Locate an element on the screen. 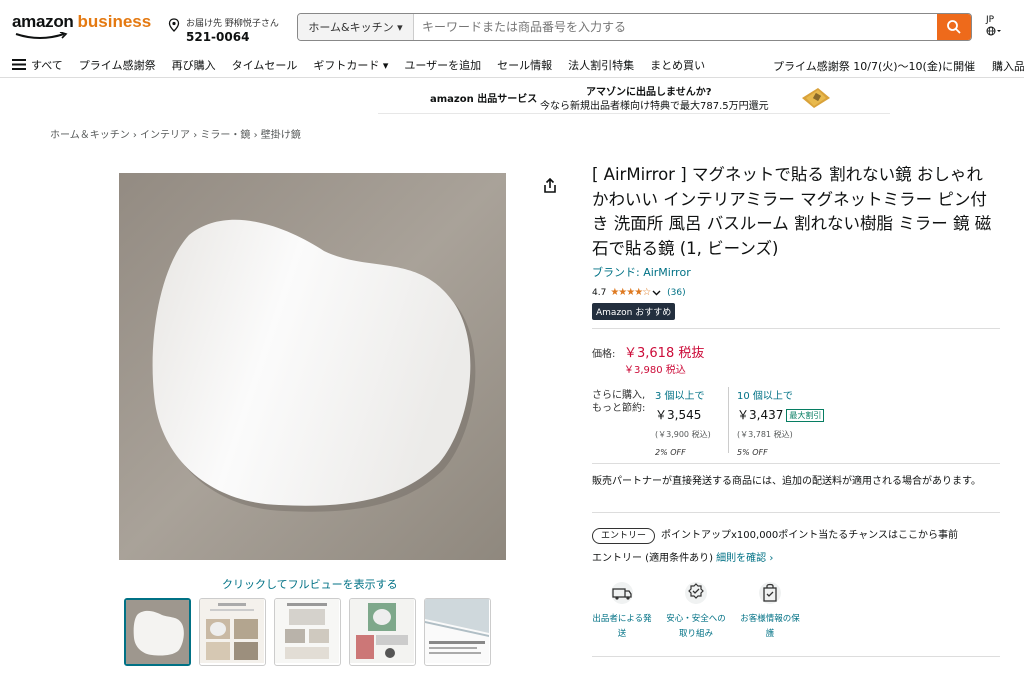 The image size is (1024, 674). amazon-business-logo: amazon business is located at coordinates (82, 28).